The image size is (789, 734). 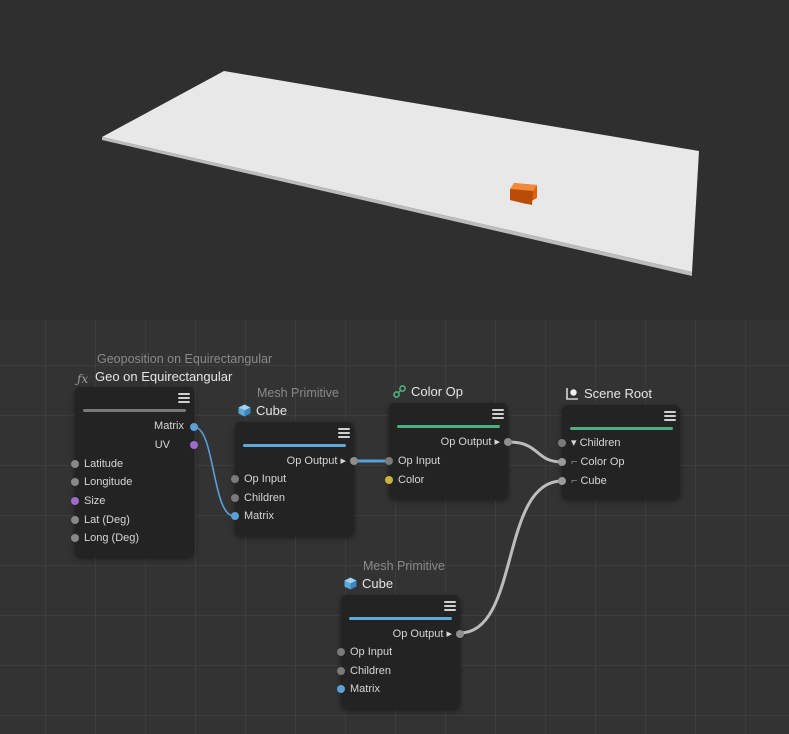 I want to click on node-title: Color Op, so click(x=428, y=392).